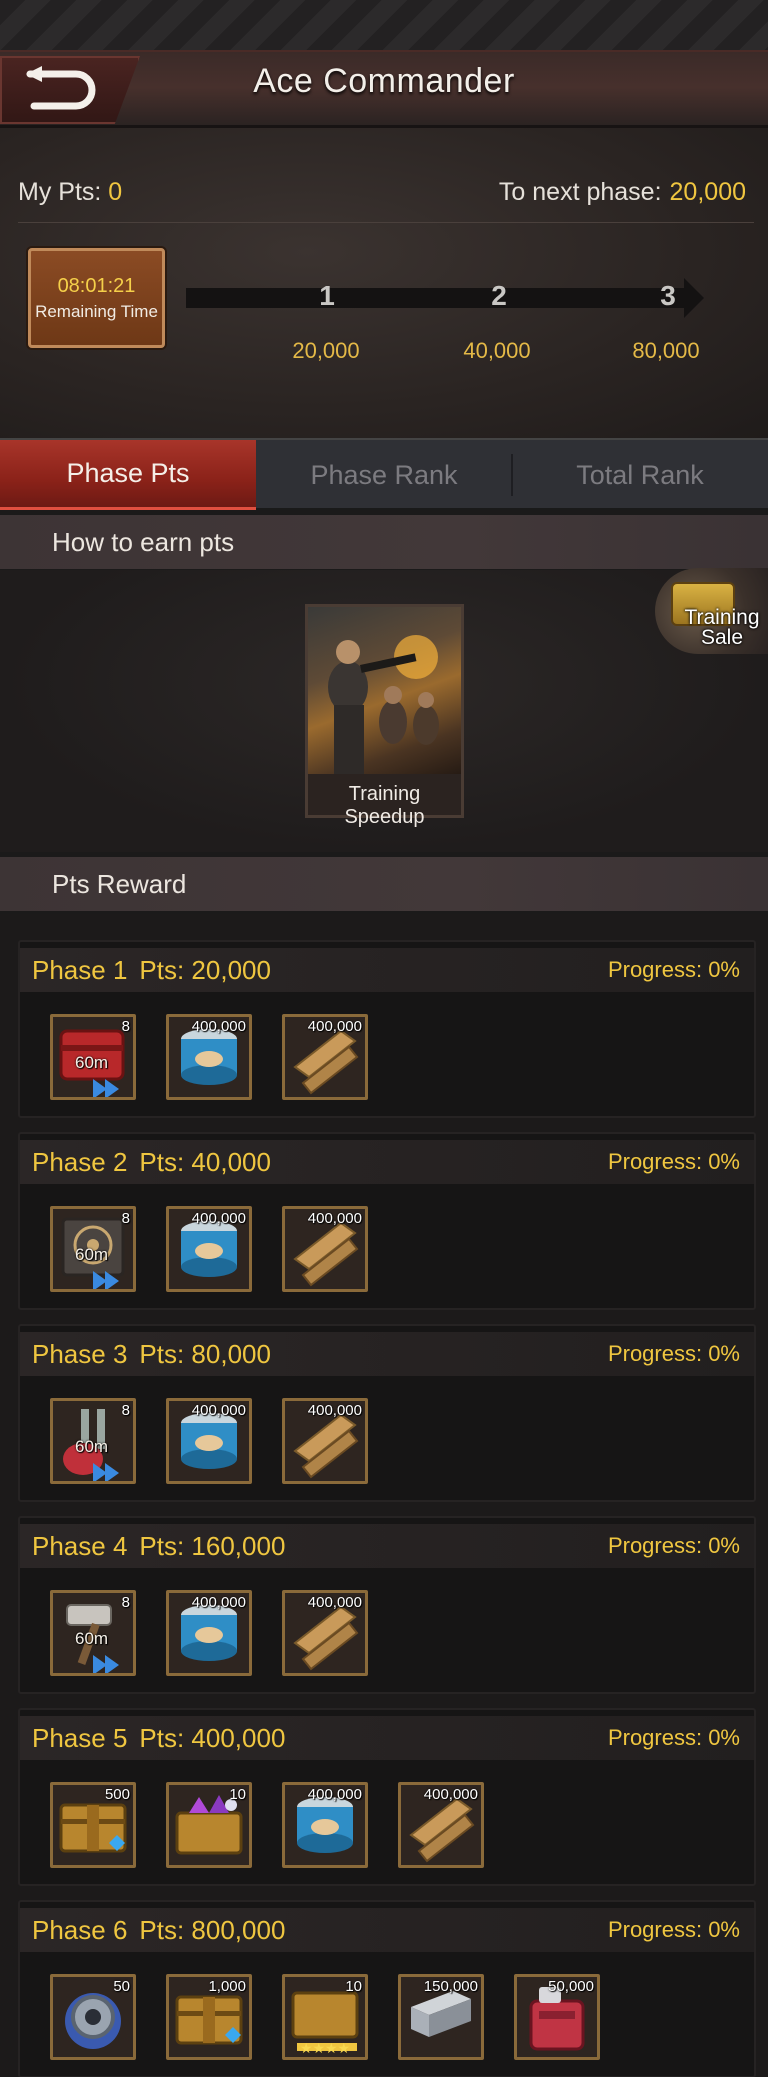  What do you see at coordinates (387, 1162) in the screenshot?
I see `phase-header: Phase 2 Pts: 40,000 Progress: 0%` at bounding box center [387, 1162].